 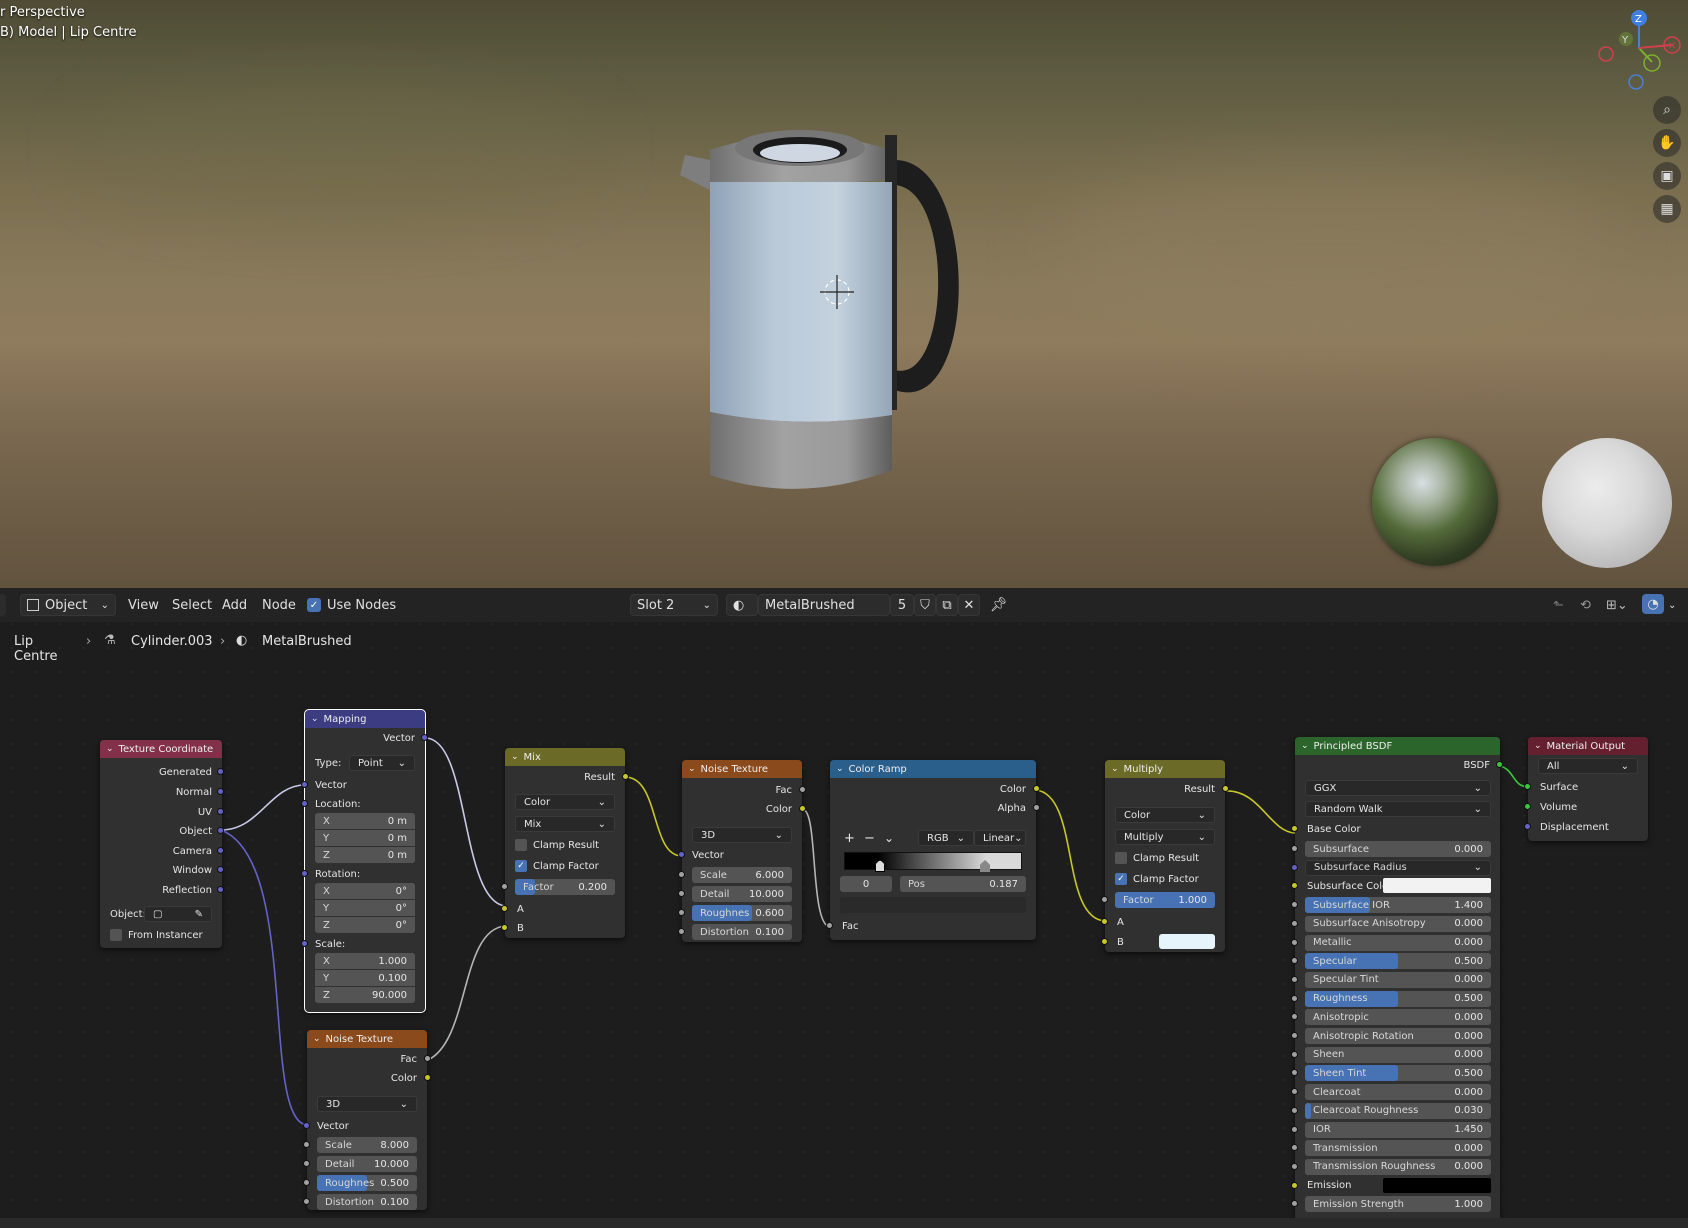 I want to click on socket-fac, so click(x=802, y=789).